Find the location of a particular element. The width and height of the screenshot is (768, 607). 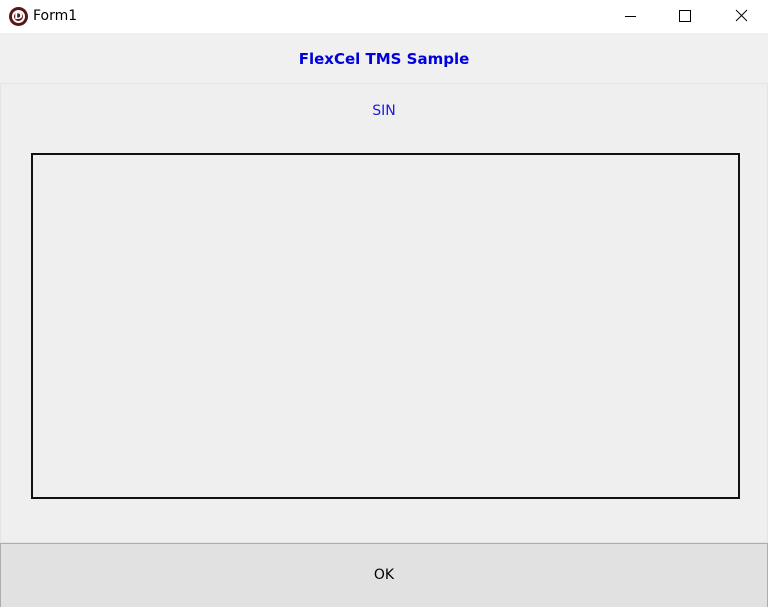

title-bar: D Form1 is located at coordinates (384, 16).